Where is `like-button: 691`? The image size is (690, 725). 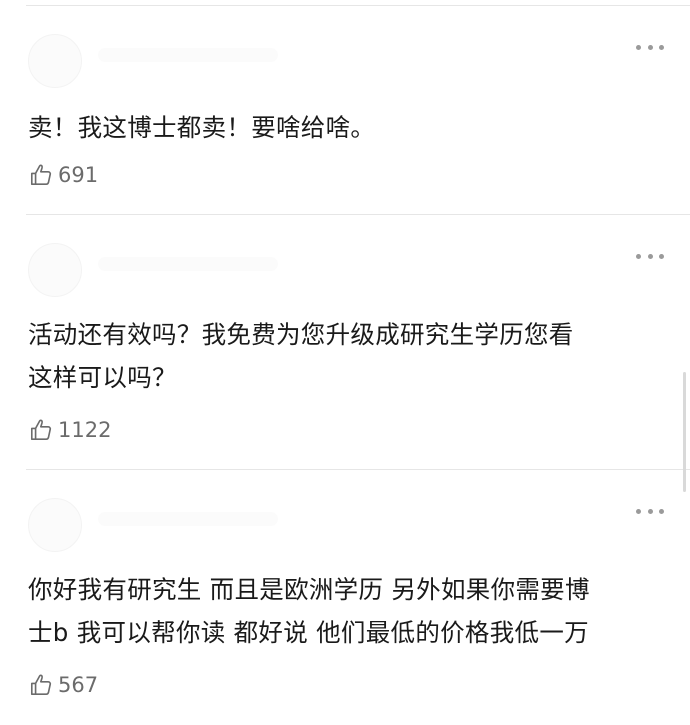
like-button: 691 is located at coordinates (63, 175).